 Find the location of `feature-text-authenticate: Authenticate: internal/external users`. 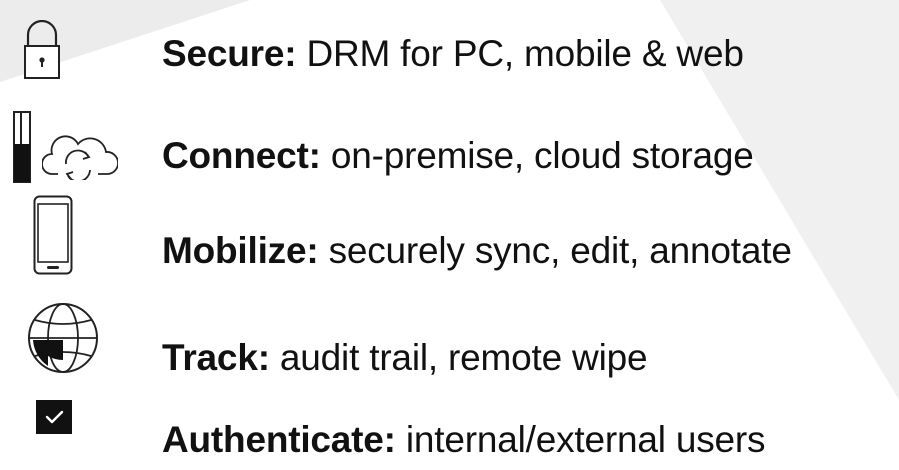

feature-text-authenticate: Authenticate: internal/external users is located at coordinates (464, 440).